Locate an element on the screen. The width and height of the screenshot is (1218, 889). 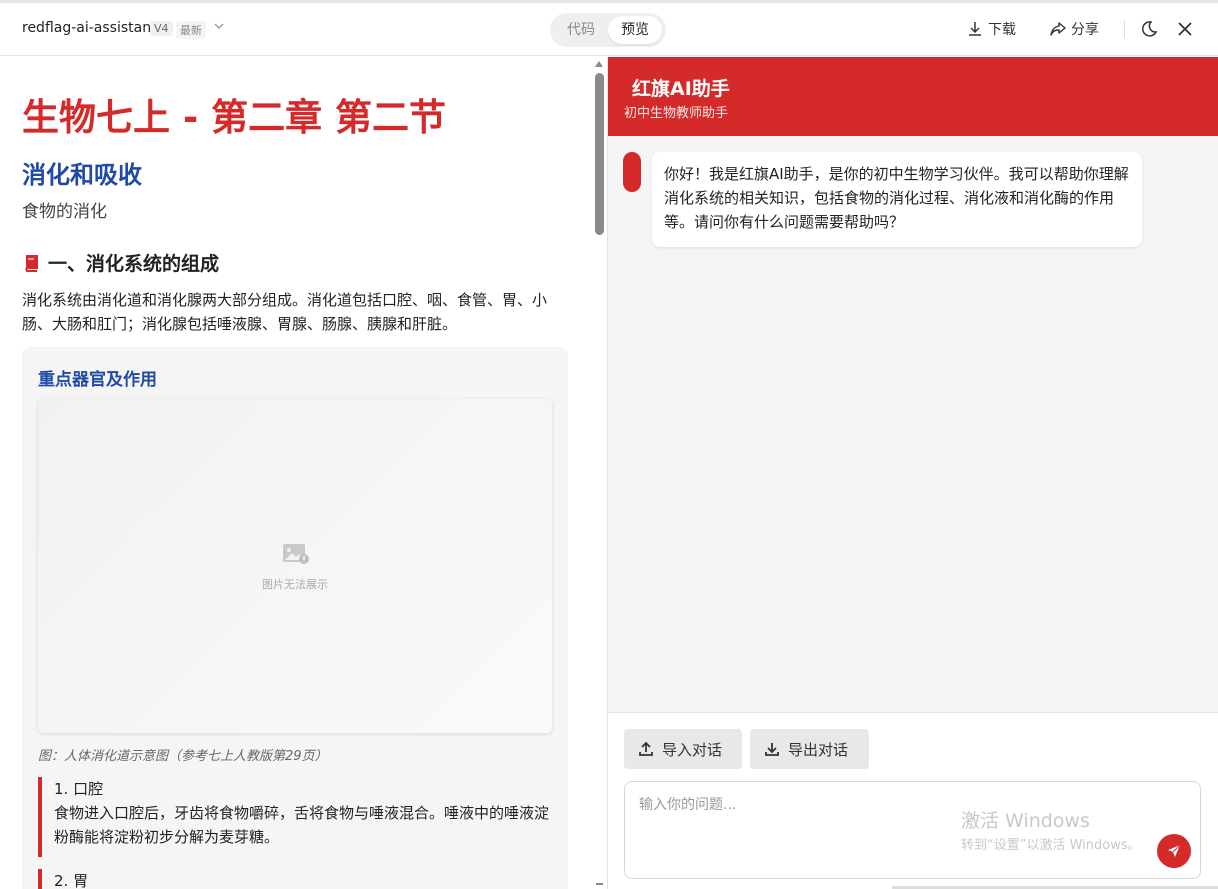
view-toggle: 代码 预览 is located at coordinates (608, 30).